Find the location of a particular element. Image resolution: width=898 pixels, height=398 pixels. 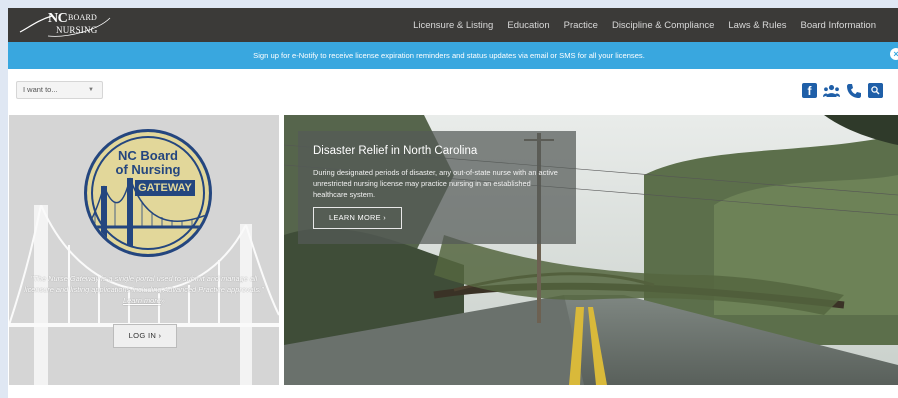

gateway-badge-logo: NC Board of Nursing GATEWAY is located at coordinates (148, 193).